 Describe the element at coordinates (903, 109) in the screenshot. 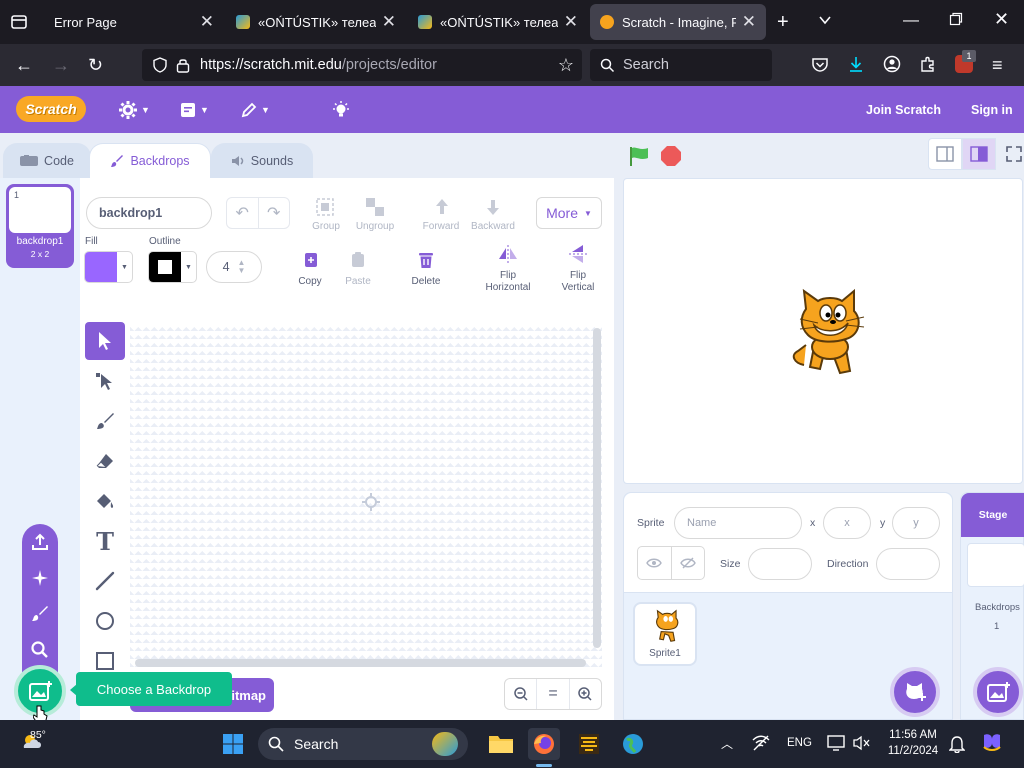

I see `join-scratch-link: Join Scratch` at that location.